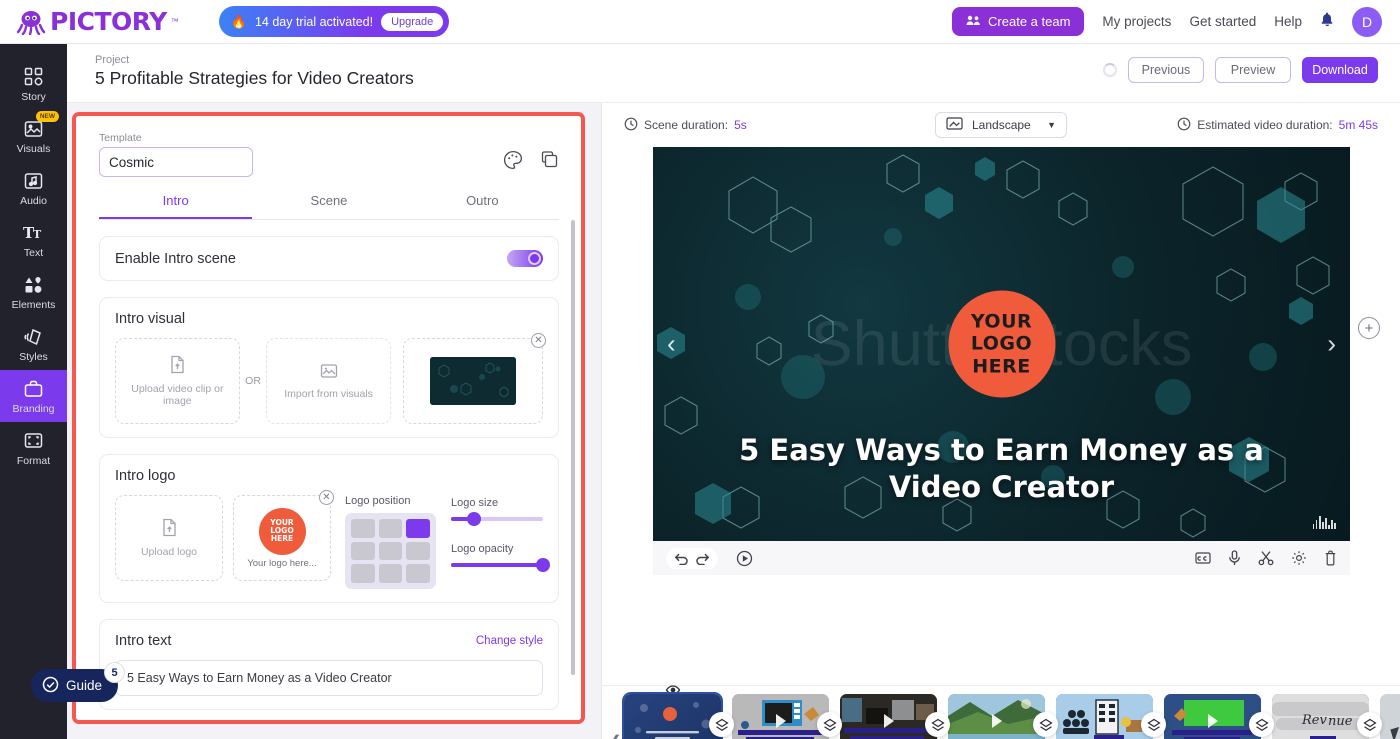 The height and width of the screenshot is (739, 1400). I want to click on guide-badge: 5, so click(115, 672).